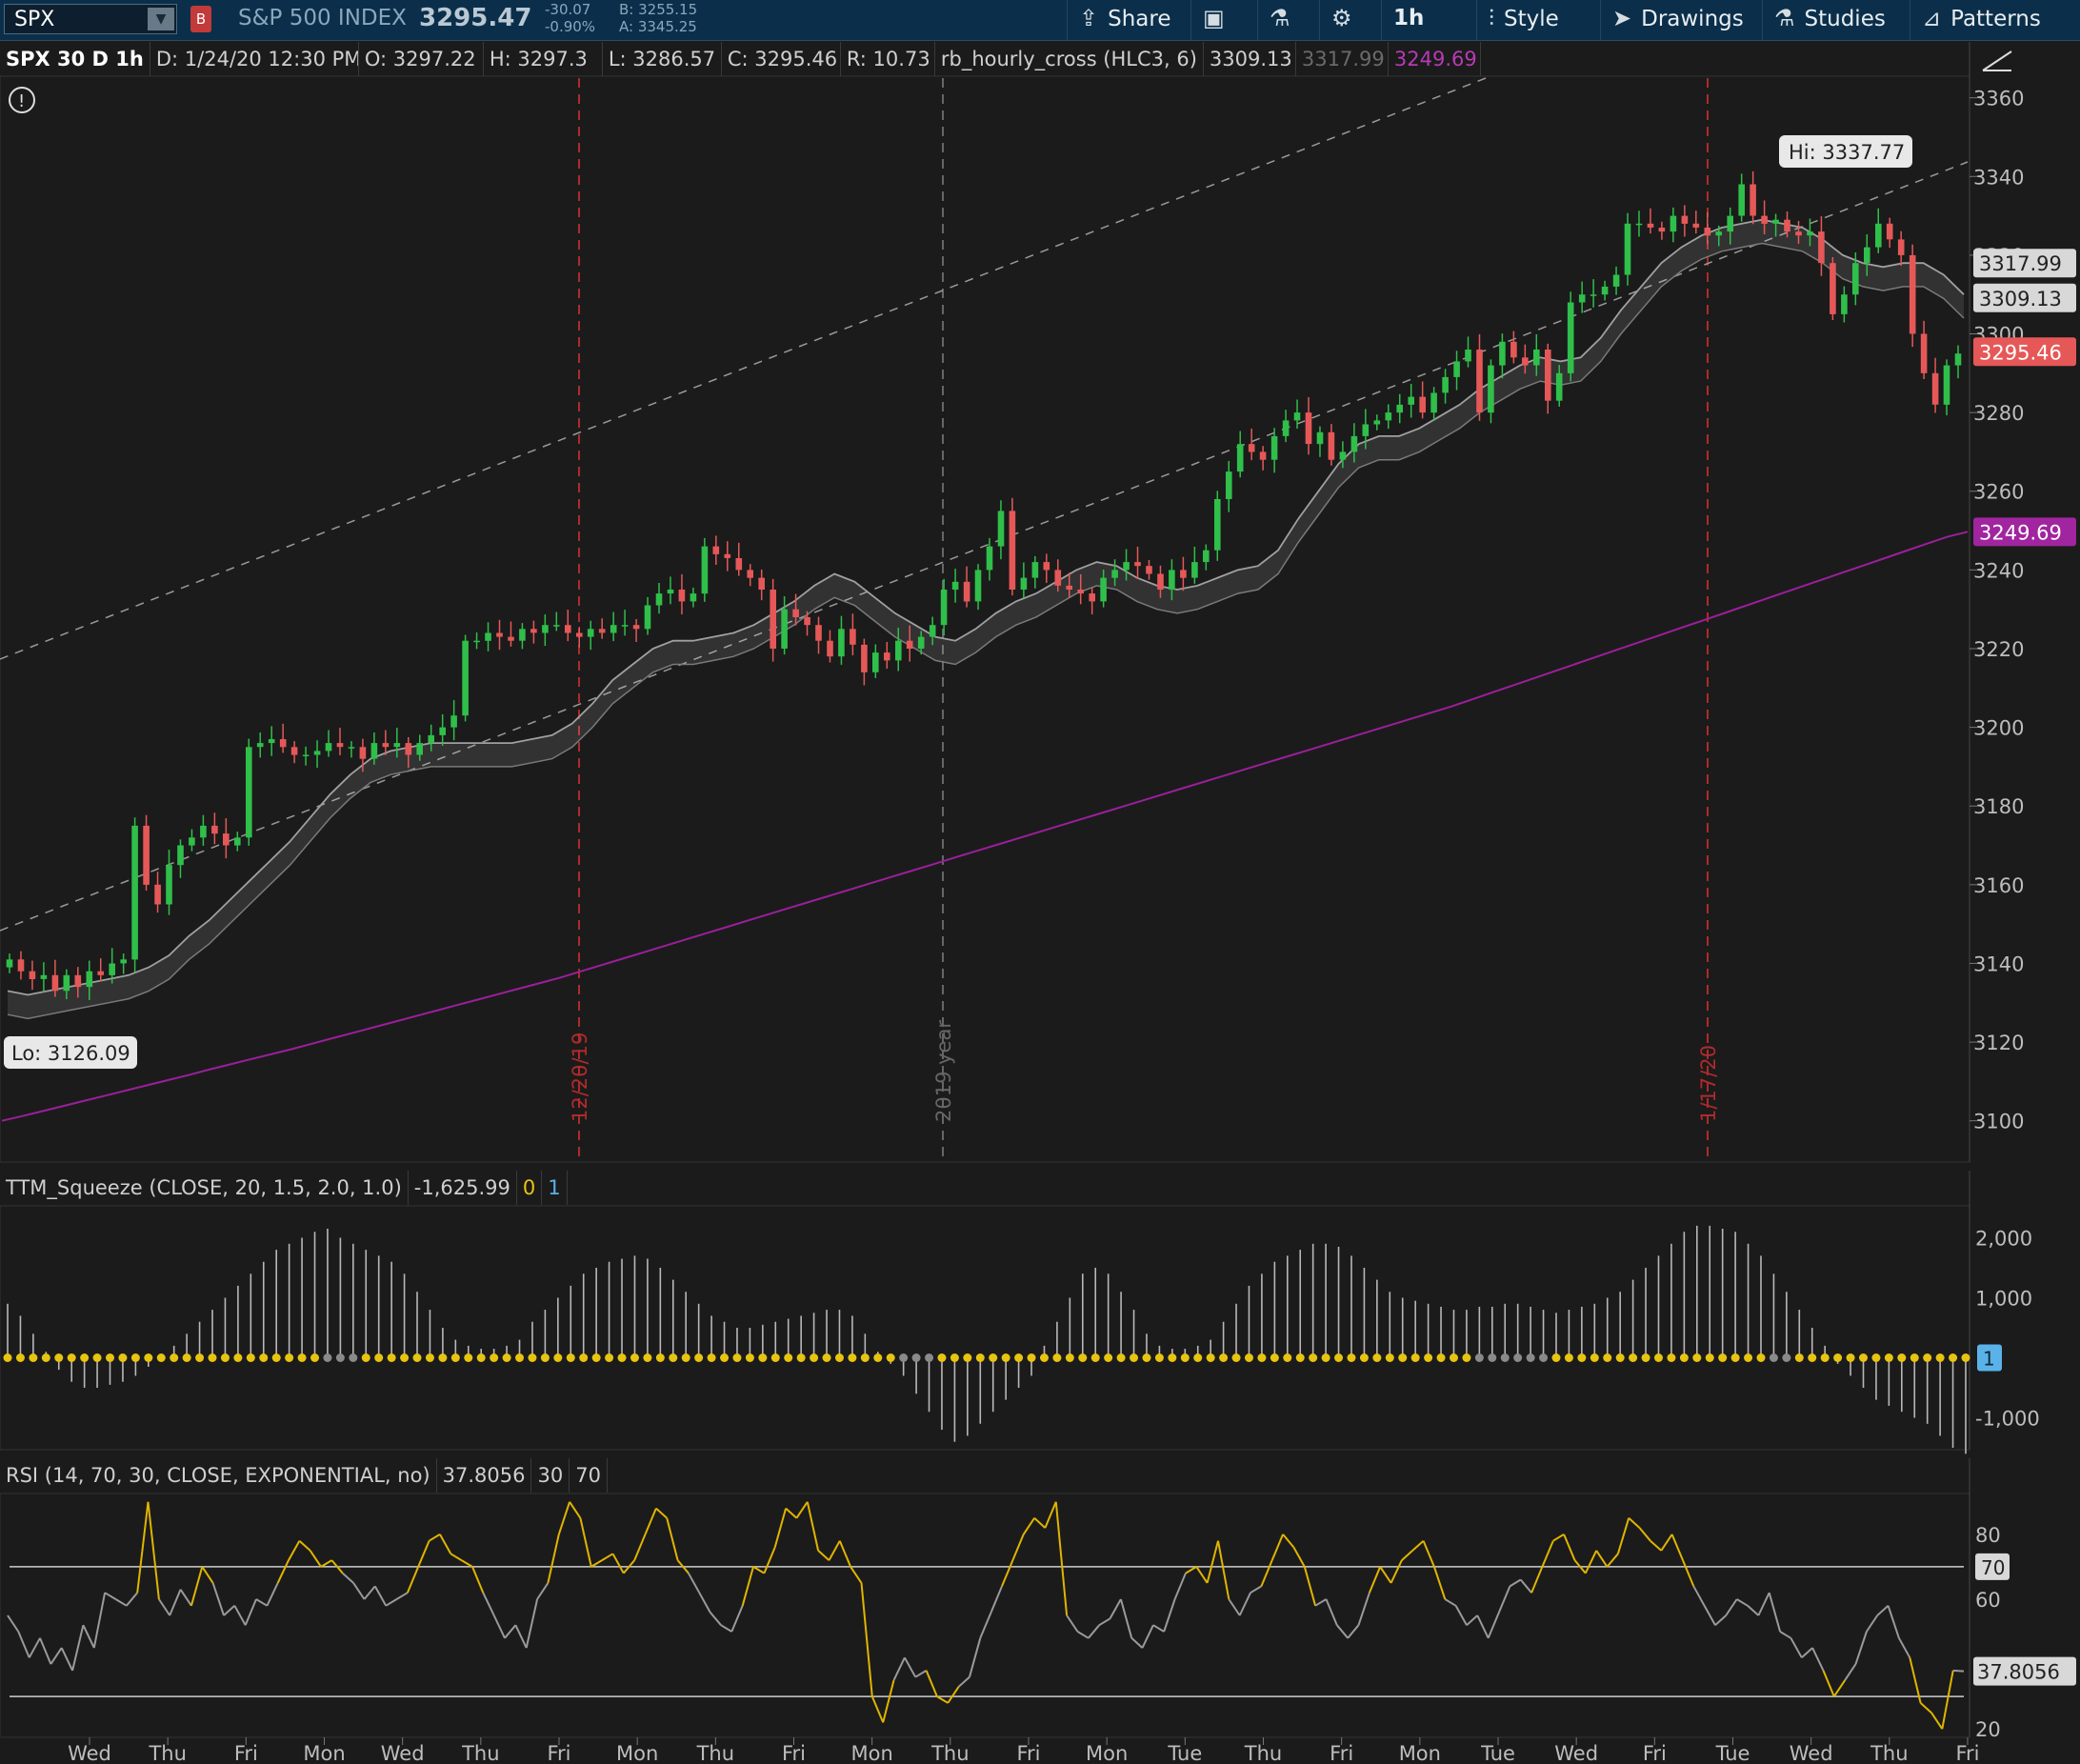 This screenshot has width=2080, height=1764. What do you see at coordinates (1732, 1753) in the screenshot?
I see `x-tick-label: Tue` at bounding box center [1732, 1753].